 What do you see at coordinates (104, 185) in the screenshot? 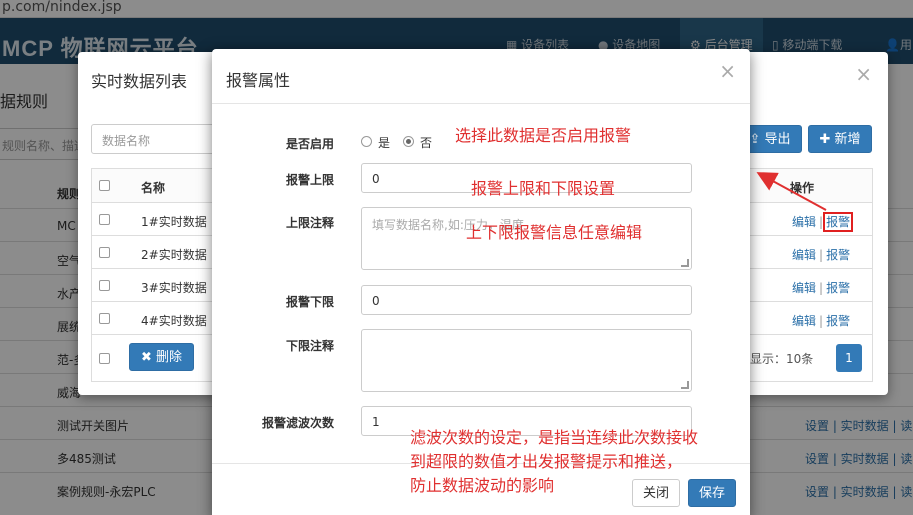
I see `select-all-checkbox` at bounding box center [104, 185].